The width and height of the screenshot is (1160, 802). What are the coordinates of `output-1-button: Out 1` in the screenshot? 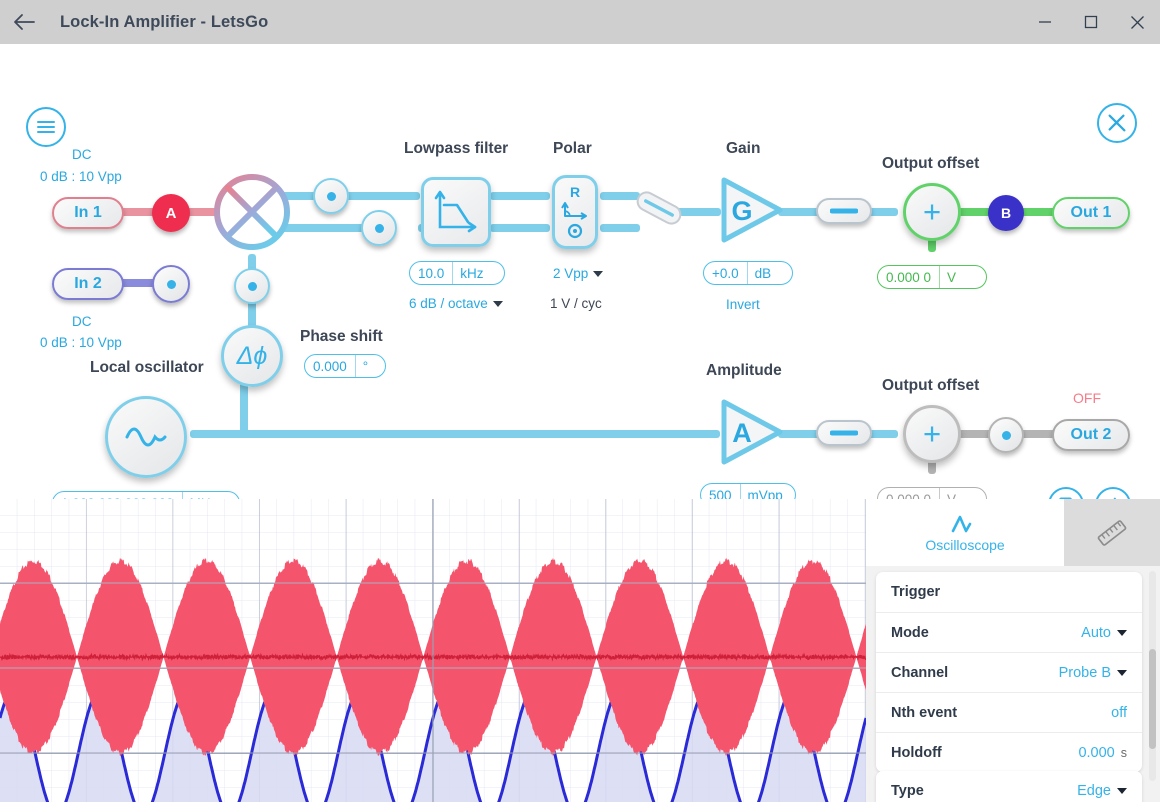 It's located at (1091, 213).